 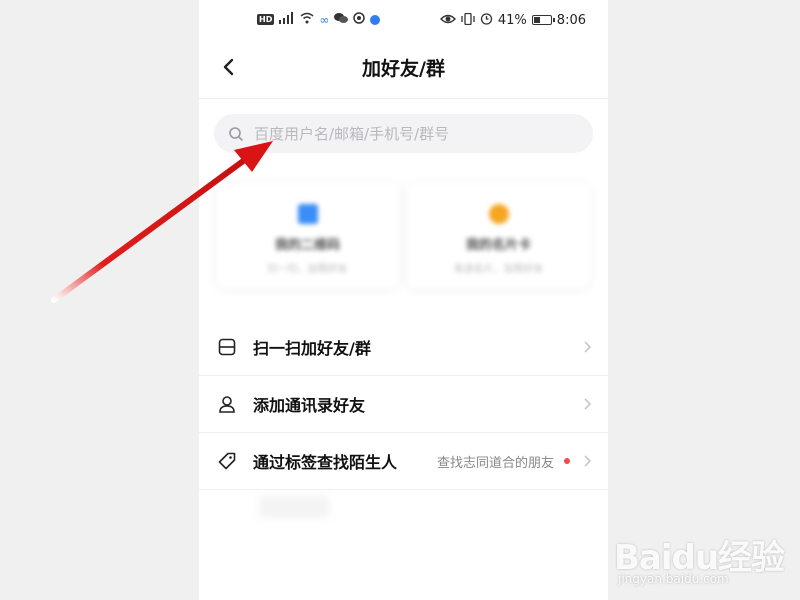 What do you see at coordinates (673, 579) in the screenshot?
I see `watermark-url: jingyan.baidu.com` at bounding box center [673, 579].